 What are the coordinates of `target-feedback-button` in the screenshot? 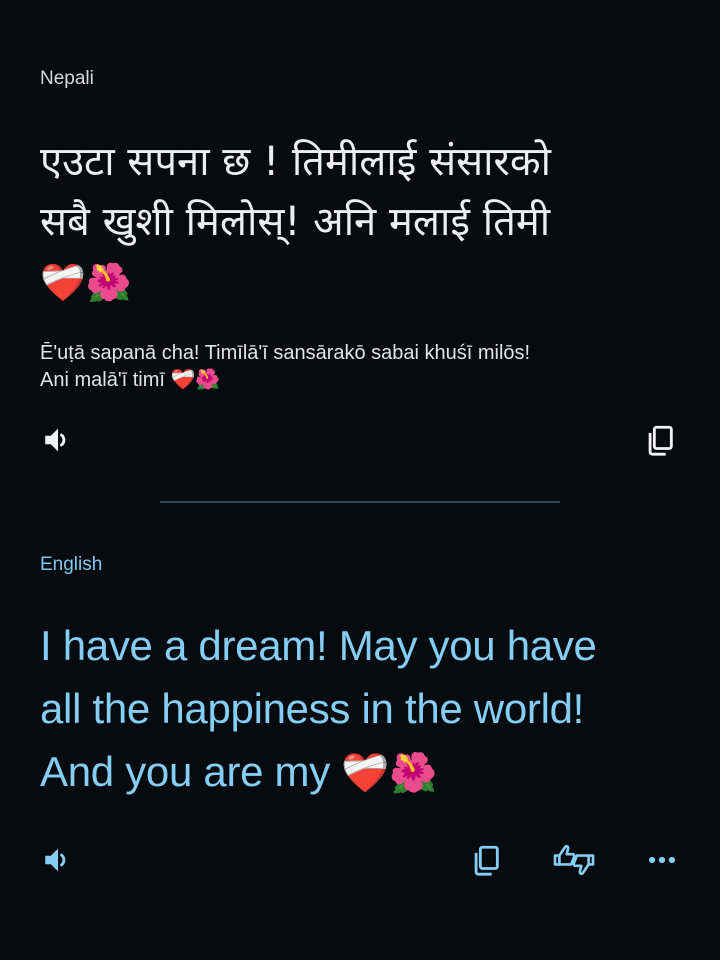 It's located at (574, 860).